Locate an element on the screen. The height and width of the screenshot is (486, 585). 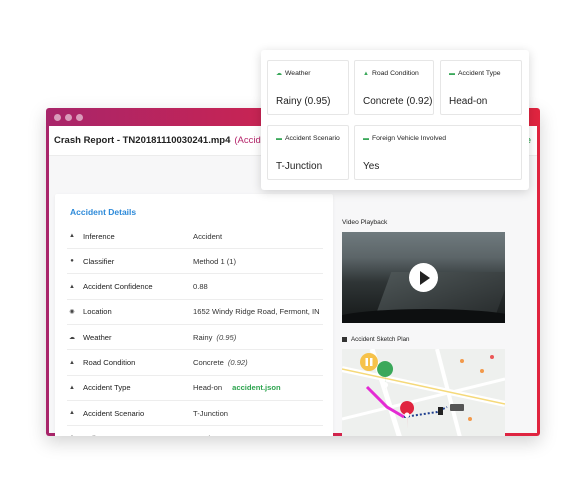
card-accident-type: ▬ Accident Type Head-on is located at coordinates (481, 87).